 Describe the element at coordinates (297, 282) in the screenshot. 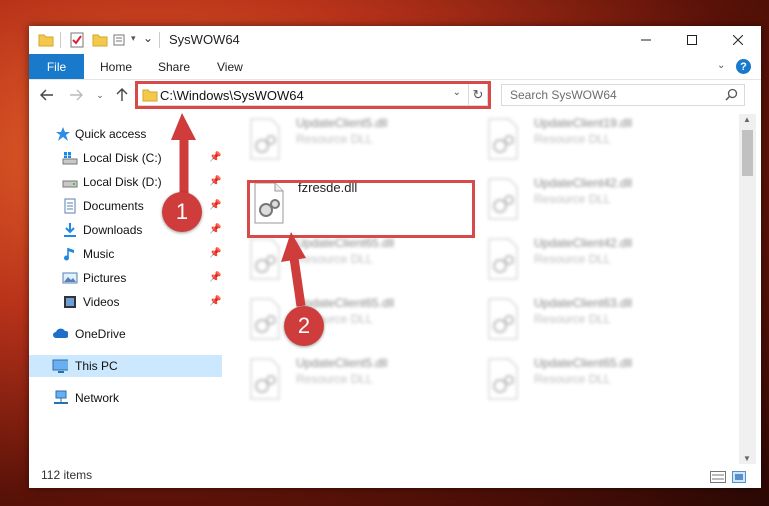

I see `arrow-up-annotation` at that location.